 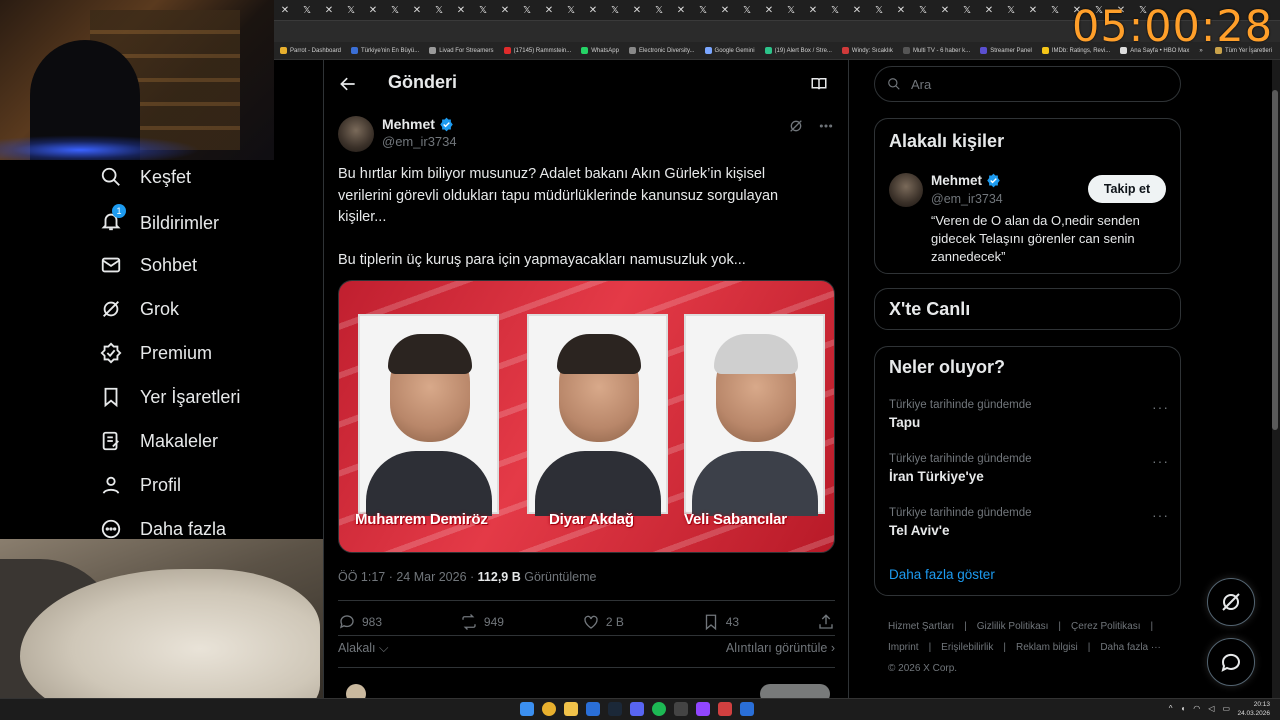 What do you see at coordinates (796, 126) in the screenshot?
I see `grok-icon` at bounding box center [796, 126].